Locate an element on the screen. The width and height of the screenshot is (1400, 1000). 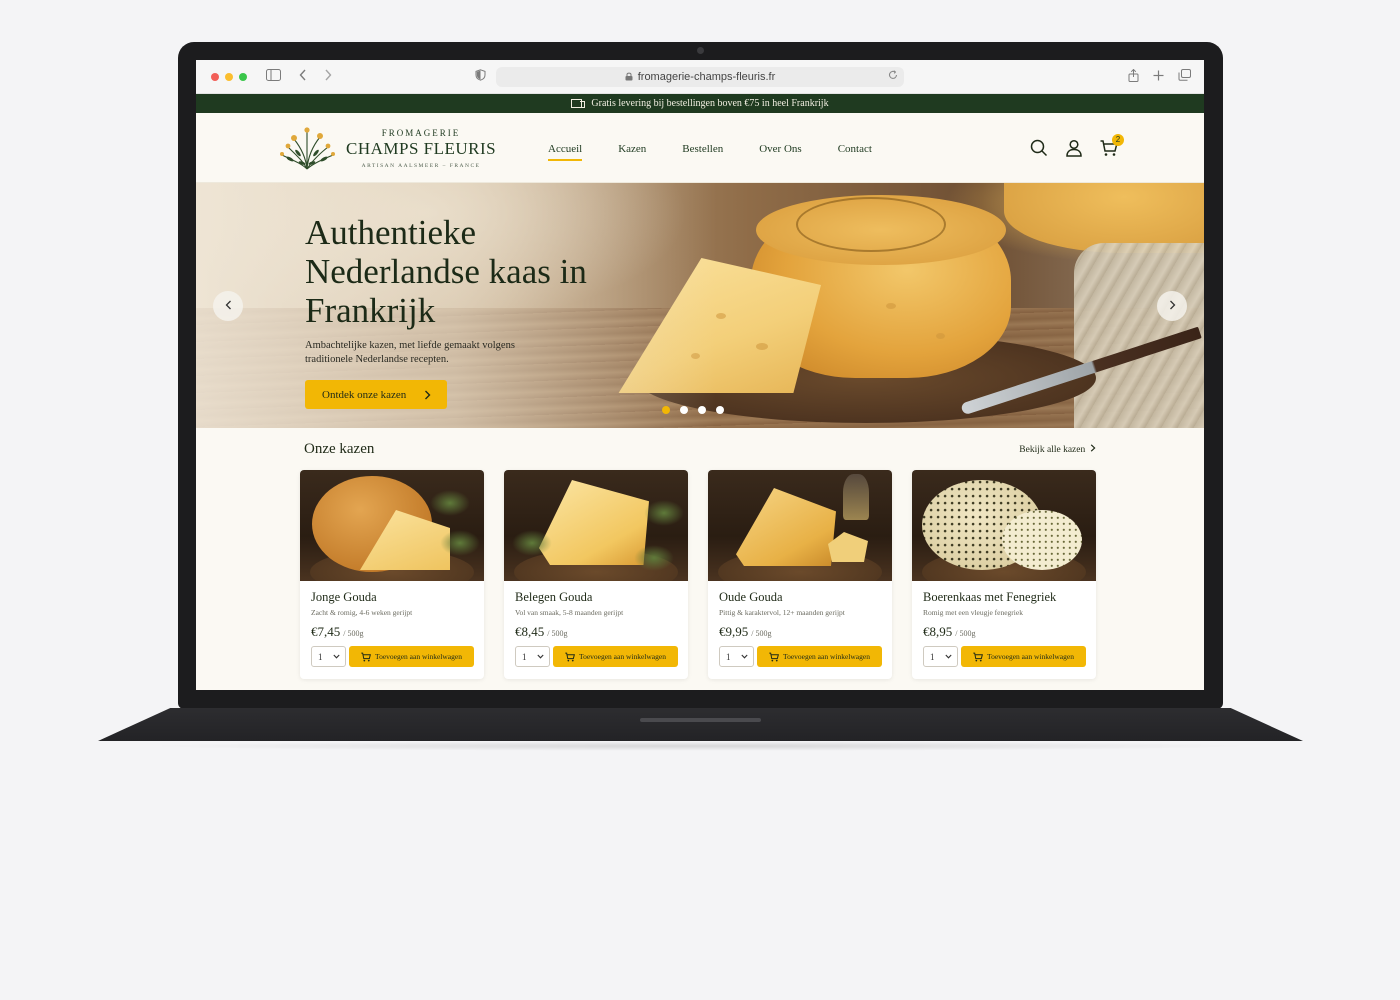
search-icon is located at coordinates (1039, 148).